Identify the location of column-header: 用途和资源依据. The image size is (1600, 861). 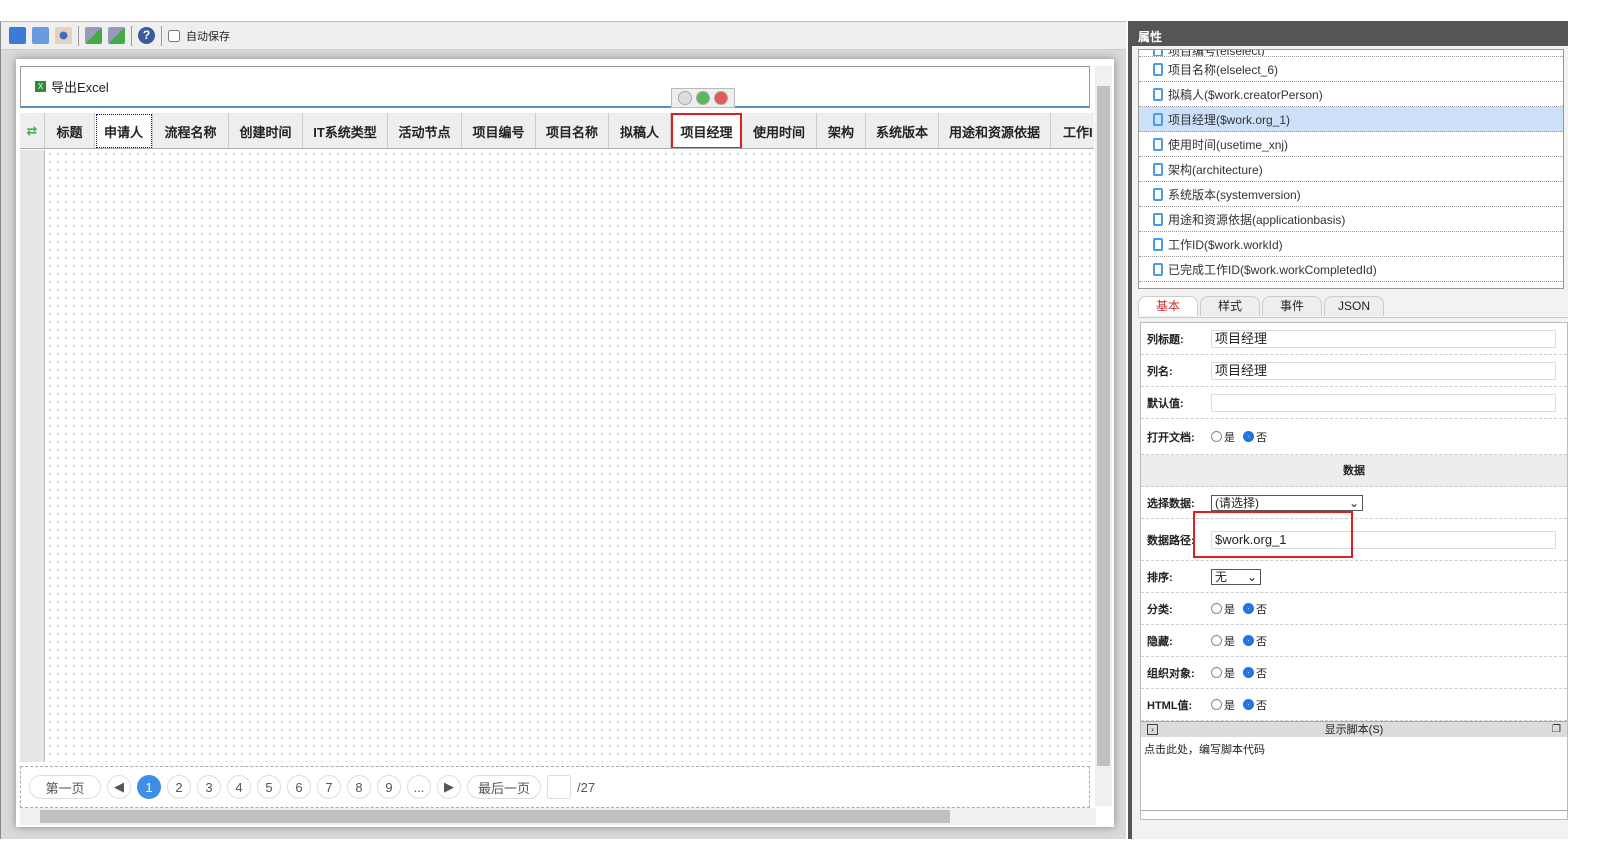
(995, 130).